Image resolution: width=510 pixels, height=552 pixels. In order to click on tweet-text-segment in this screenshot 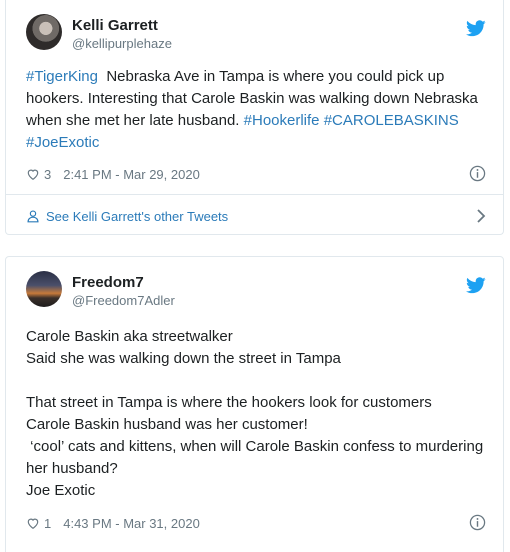, I will do `click(461, 120)`.